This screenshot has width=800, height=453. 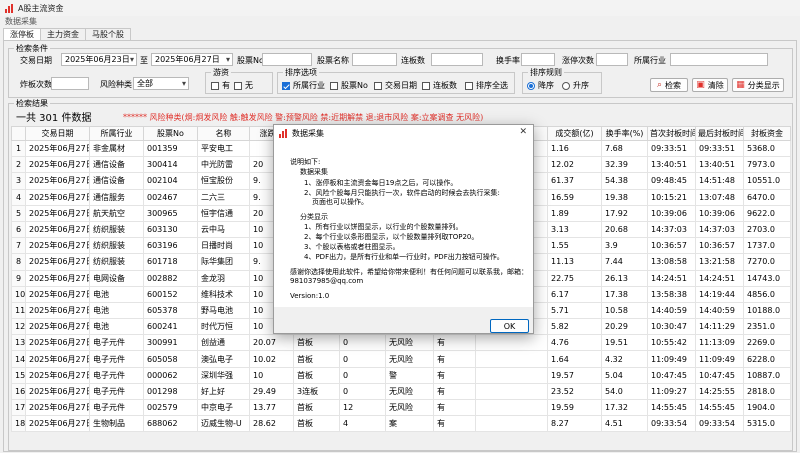 I want to click on sort-board-text: 连板数, so click(x=445, y=85).